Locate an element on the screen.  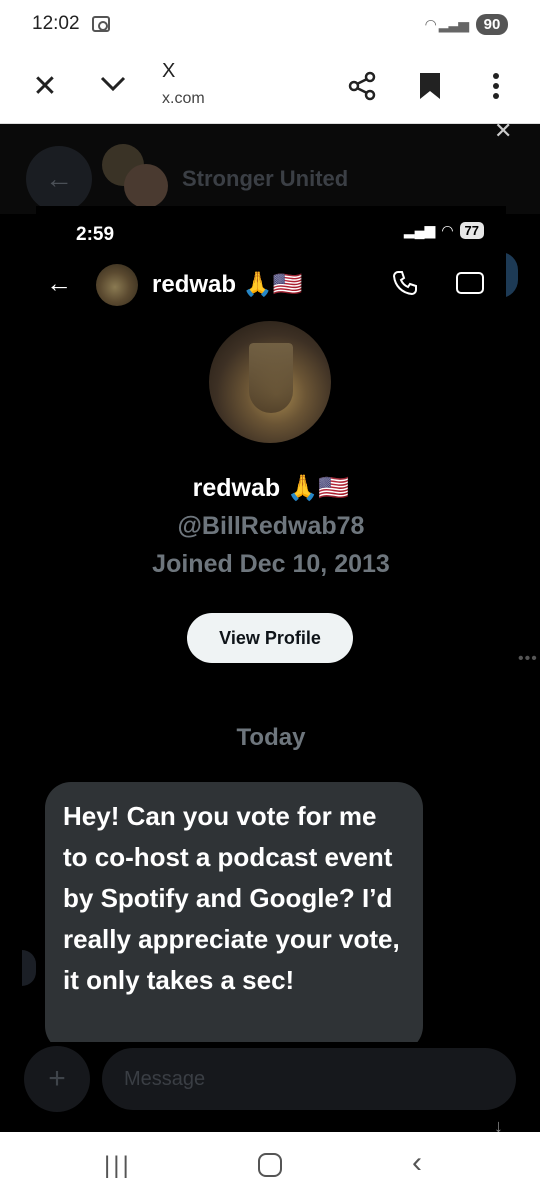
system-nav-bar: ||| ‹ is located at coordinates (270, 1166).